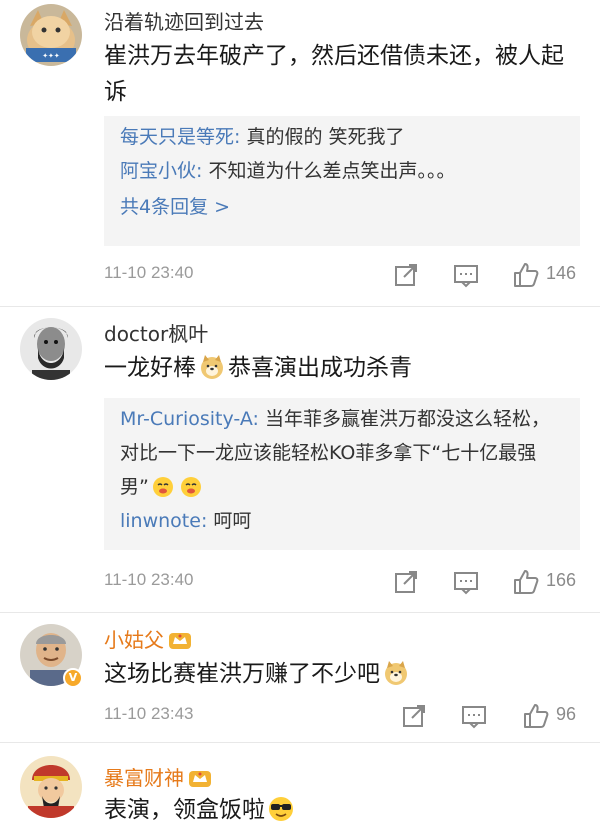 This screenshot has height=821, width=600. I want to click on comment-timestamp: 11-10 23:43, so click(149, 713).